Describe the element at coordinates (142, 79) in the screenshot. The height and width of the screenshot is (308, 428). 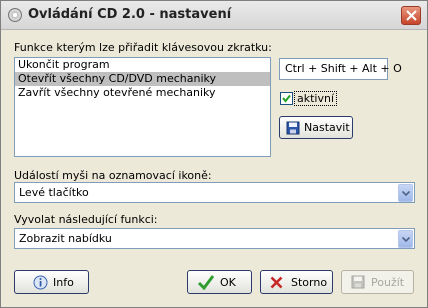
I see `list-item: Otevřít všechny CD/DVD mechaniky` at that location.